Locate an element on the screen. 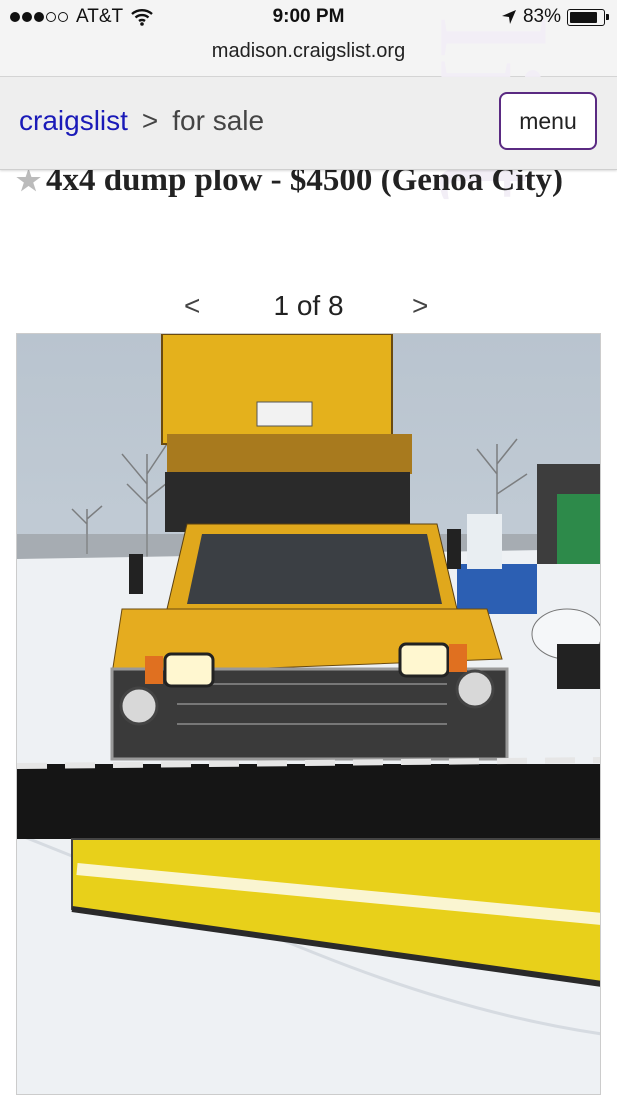 This screenshot has width=617, height=1095. image-pager: < 1 of 8 > is located at coordinates (308, 308).